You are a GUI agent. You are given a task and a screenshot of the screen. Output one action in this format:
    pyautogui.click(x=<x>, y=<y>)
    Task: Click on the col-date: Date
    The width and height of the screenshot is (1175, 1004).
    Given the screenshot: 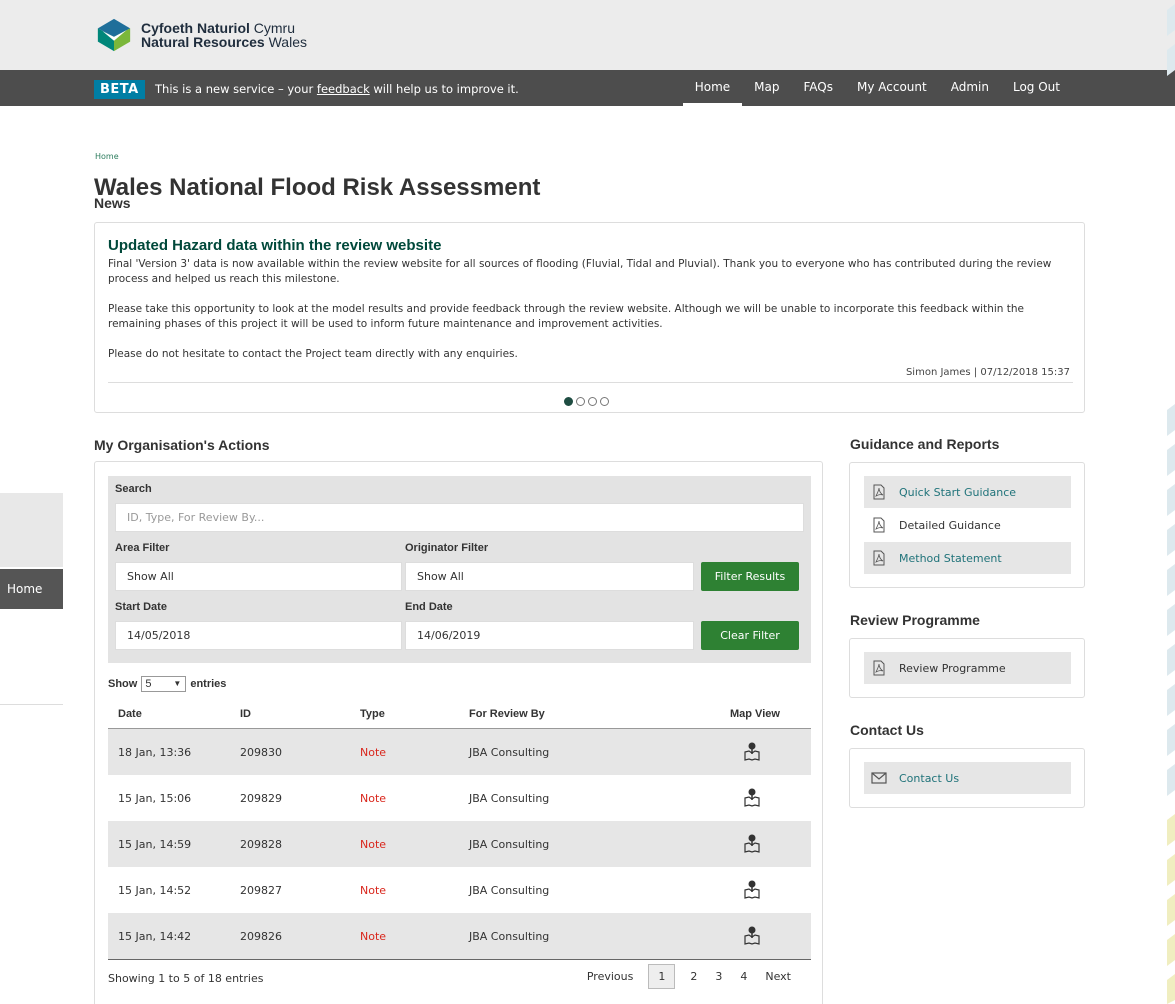 What is the action you would take?
    pyautogui.click(x=174, y=714)
    